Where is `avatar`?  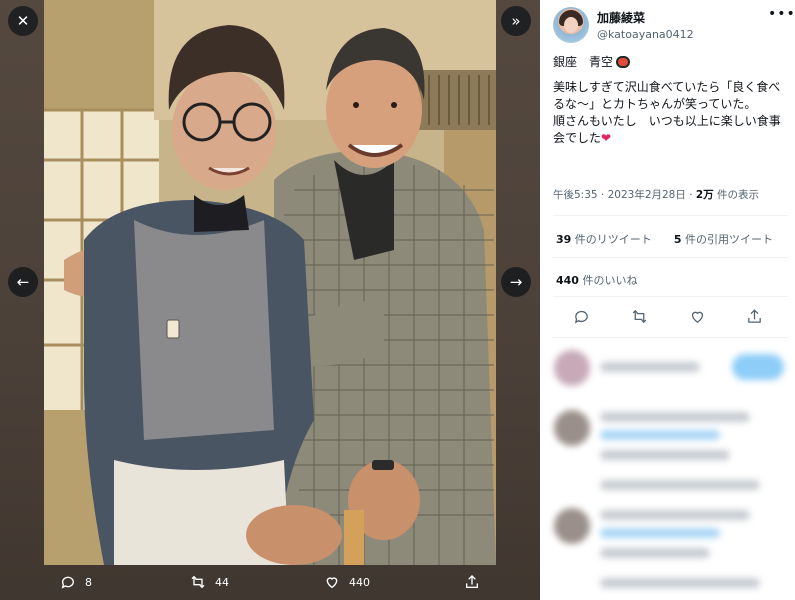 avatar is located at coordinates (571, 25).